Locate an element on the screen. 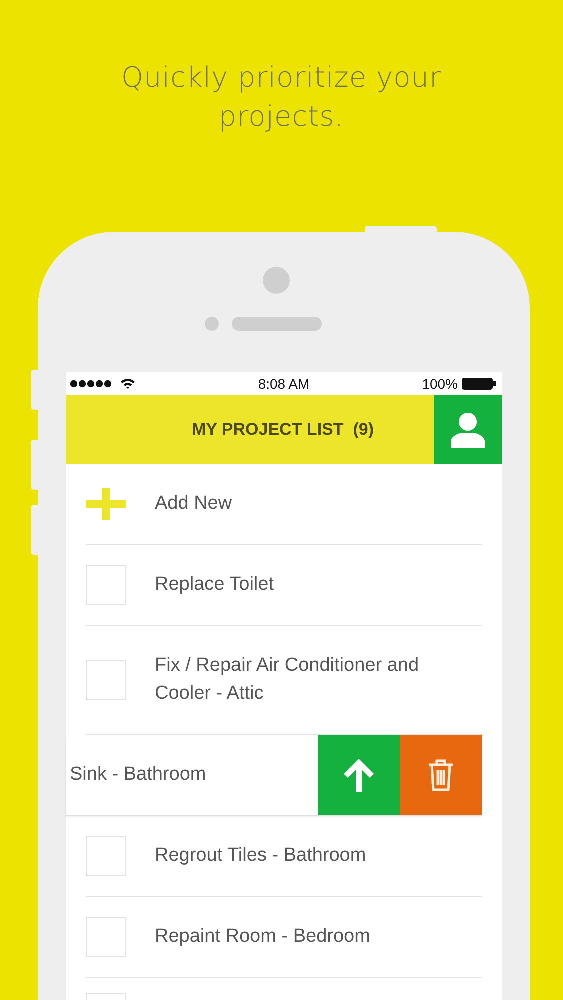  battery-percent: 100% is located at coordinates (440, 384).